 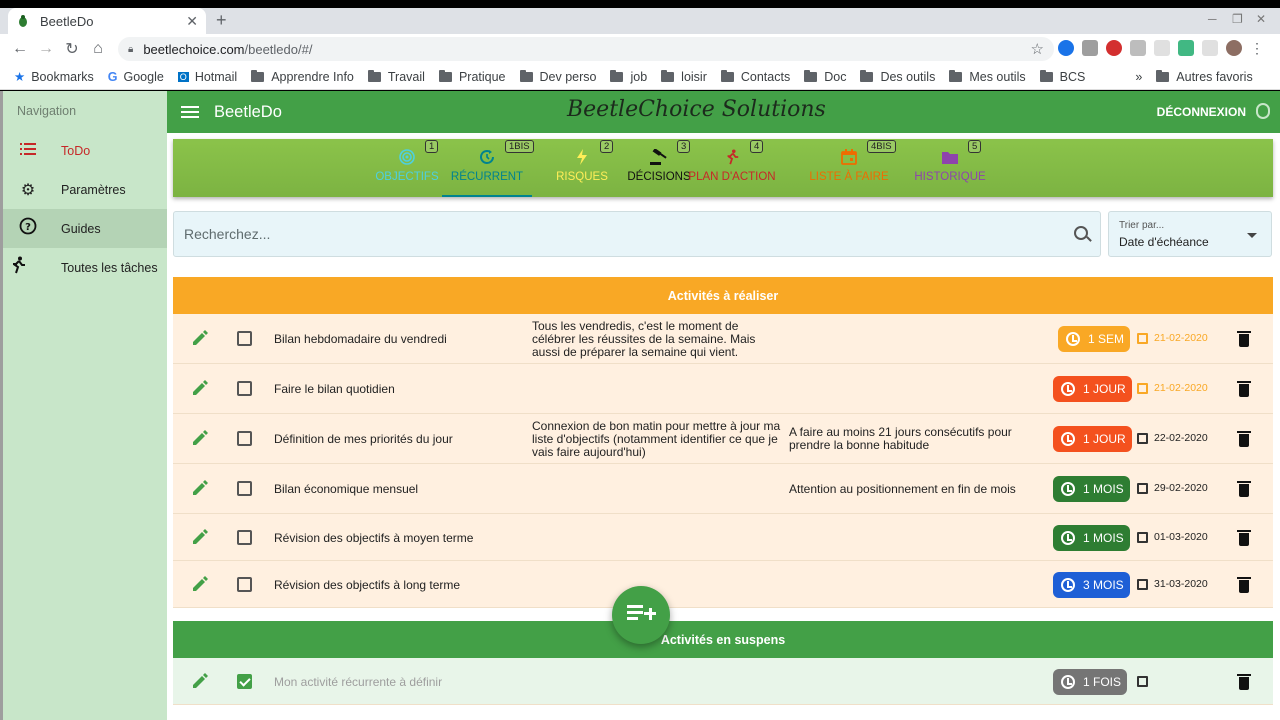 What do you see at coordinates (20, 49) in the screenshot?
I see `back-icon: ←` at bounding box center [20, 49].